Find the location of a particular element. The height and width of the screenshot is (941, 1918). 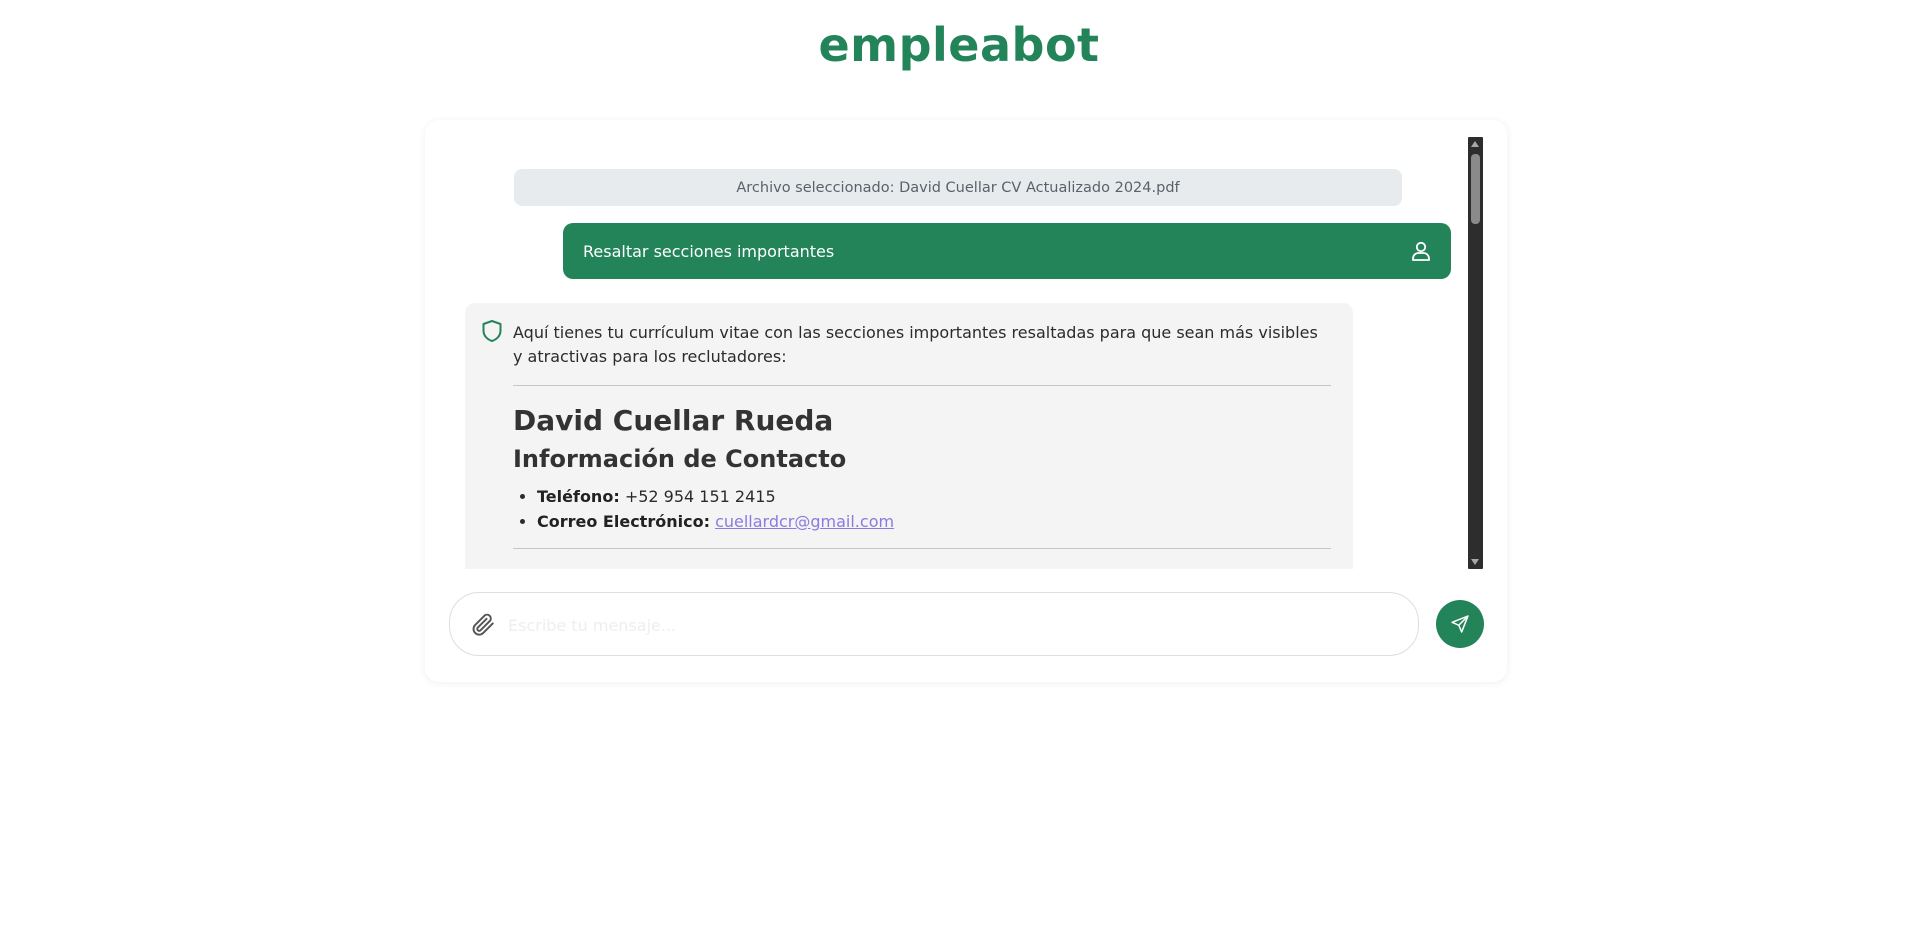

send-button is located at coordinates (1460, 624).